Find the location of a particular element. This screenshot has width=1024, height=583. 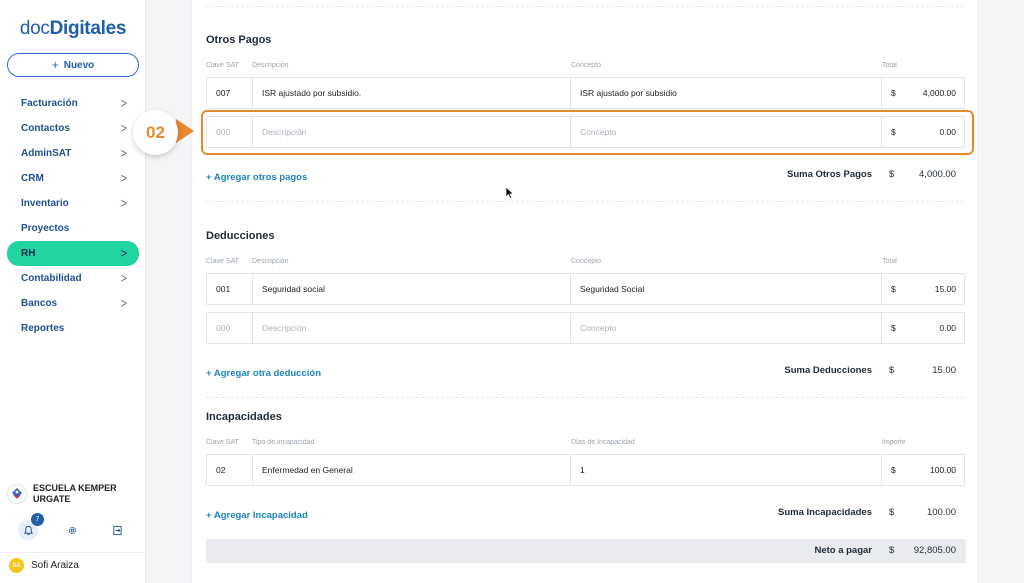

table-row-new: 000 Descripción Concepto $0.00 is located at coordinates (585, 328).